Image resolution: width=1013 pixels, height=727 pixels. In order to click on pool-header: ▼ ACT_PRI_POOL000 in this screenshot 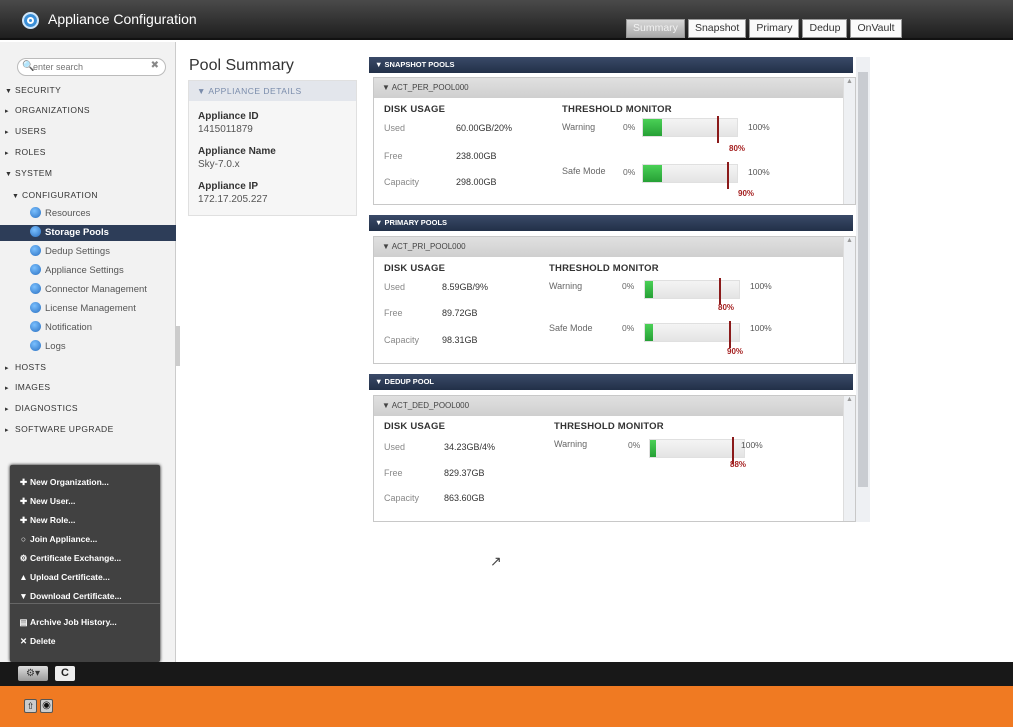, I will do `click(614, 247)`.